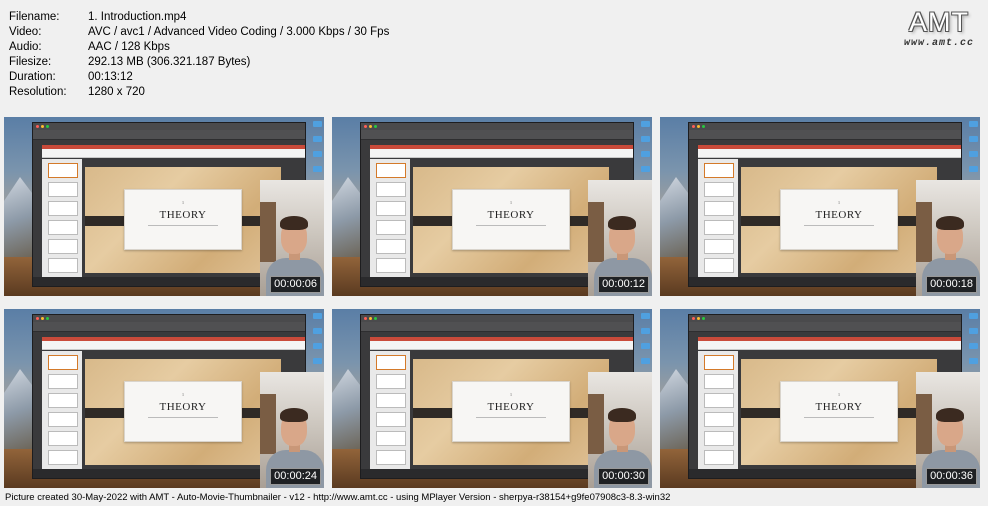  I want to click on filename-value: 1. Introduction.mp4, so click(137, 17).